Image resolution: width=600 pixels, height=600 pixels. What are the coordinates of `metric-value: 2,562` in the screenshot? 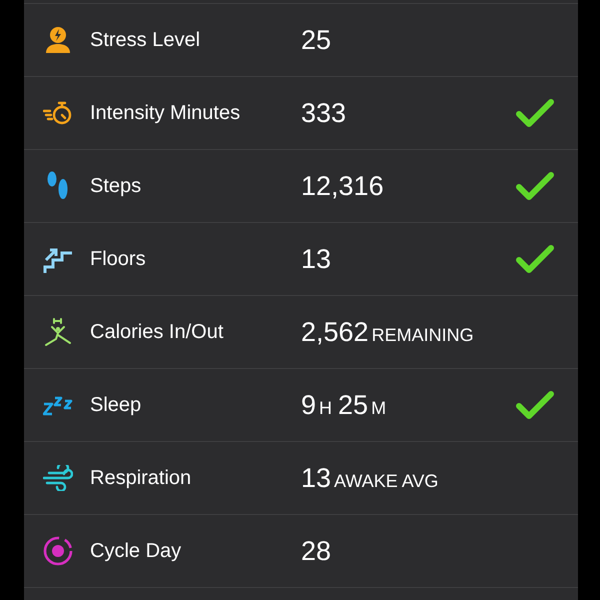 It's located at (335, 332).